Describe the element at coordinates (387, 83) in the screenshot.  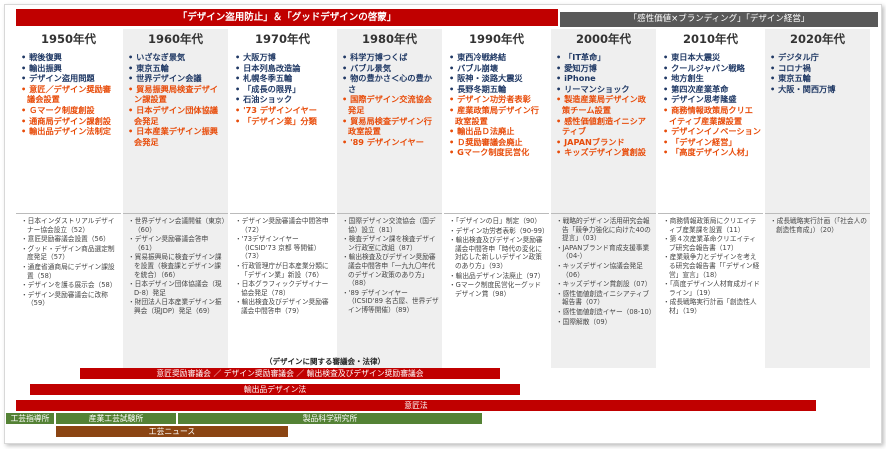
I see `event-item: • 物の豊かさ＜心の豊かさ` at that location.